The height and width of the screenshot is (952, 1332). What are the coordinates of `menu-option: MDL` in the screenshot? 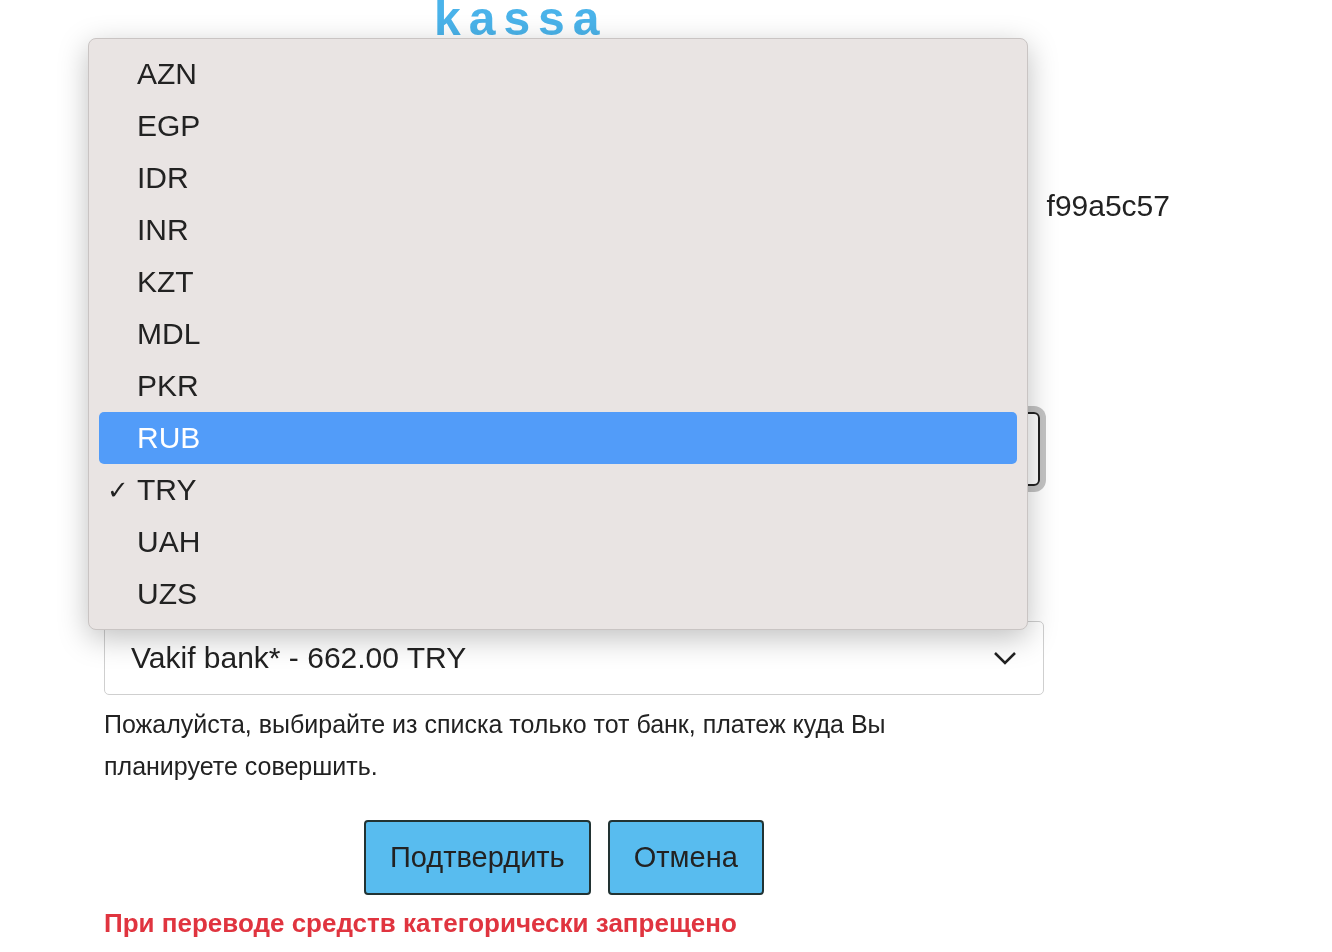 It's located at (558, 334).